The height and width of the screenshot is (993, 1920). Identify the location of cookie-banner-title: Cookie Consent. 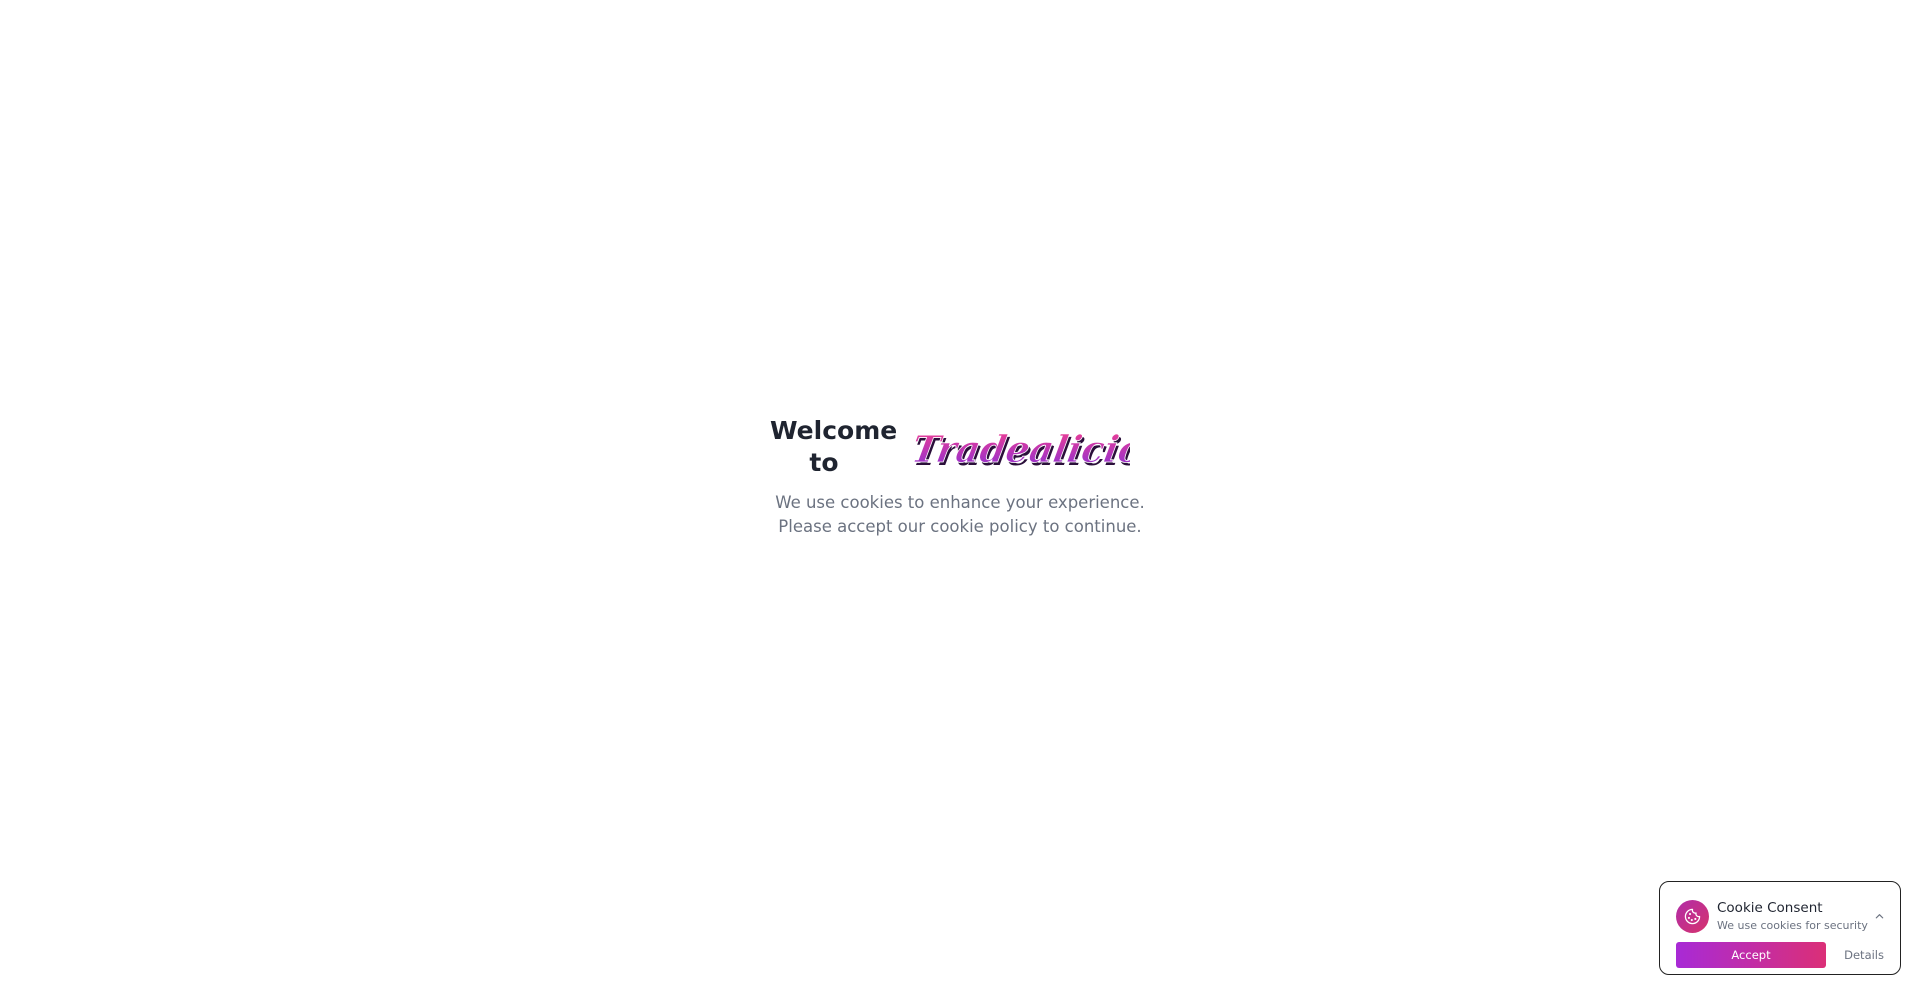
(1770, 907).